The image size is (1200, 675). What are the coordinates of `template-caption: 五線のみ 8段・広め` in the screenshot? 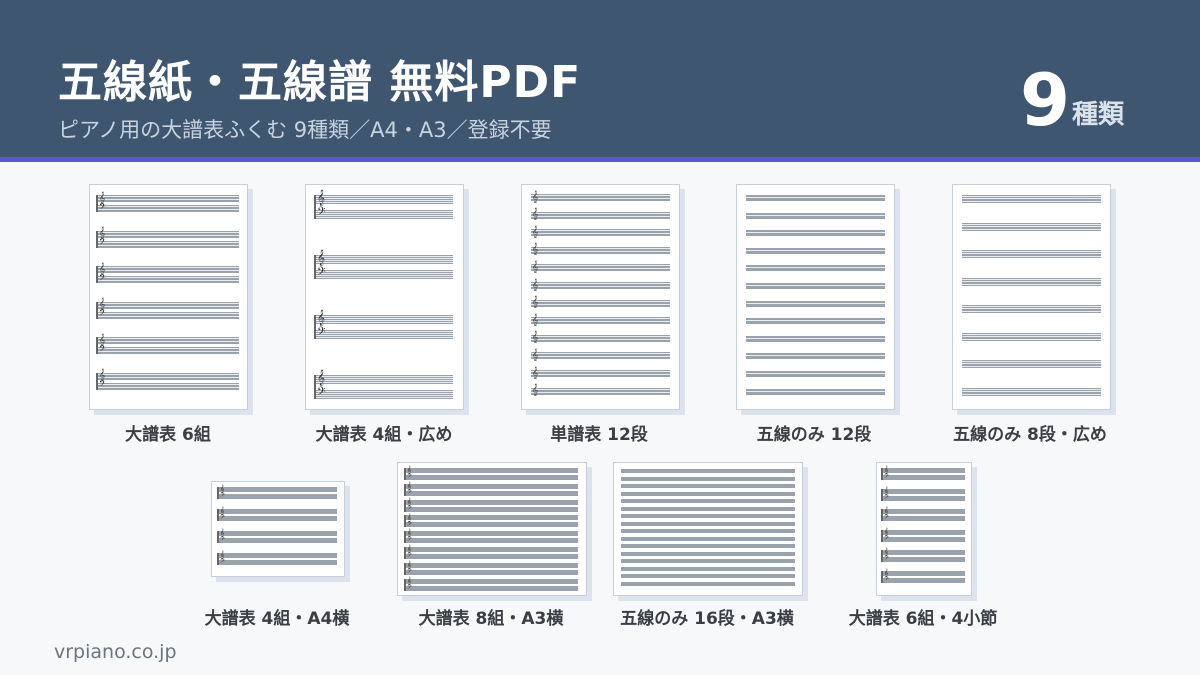 It's located at (1030, 432).